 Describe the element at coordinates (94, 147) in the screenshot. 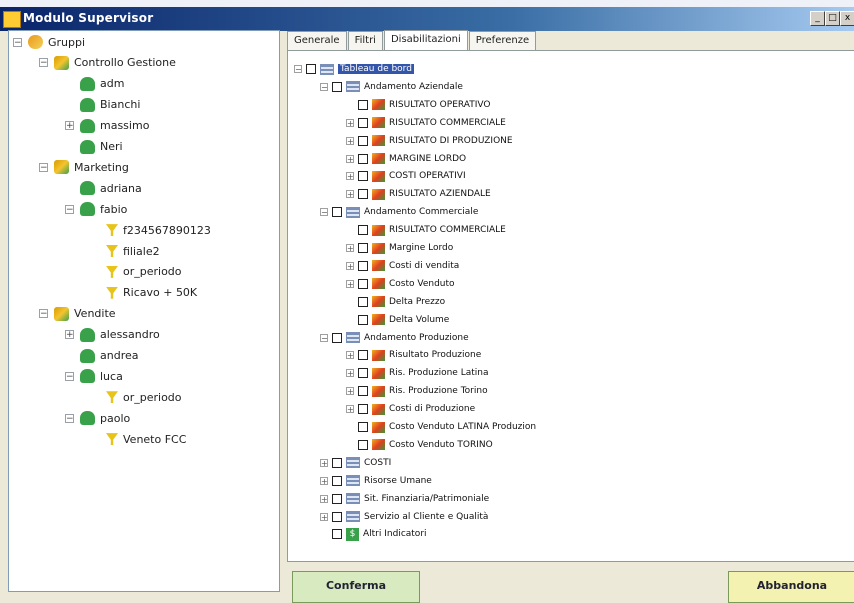

I see `tree-item: Neri` at that location.